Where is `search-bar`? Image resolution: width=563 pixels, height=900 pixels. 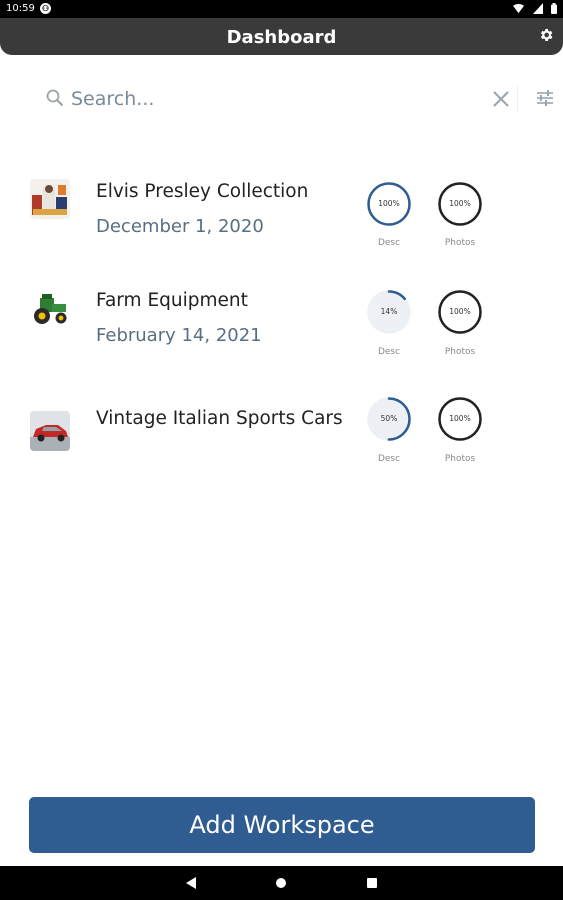 search-bar is located at coordinates (295, 99).